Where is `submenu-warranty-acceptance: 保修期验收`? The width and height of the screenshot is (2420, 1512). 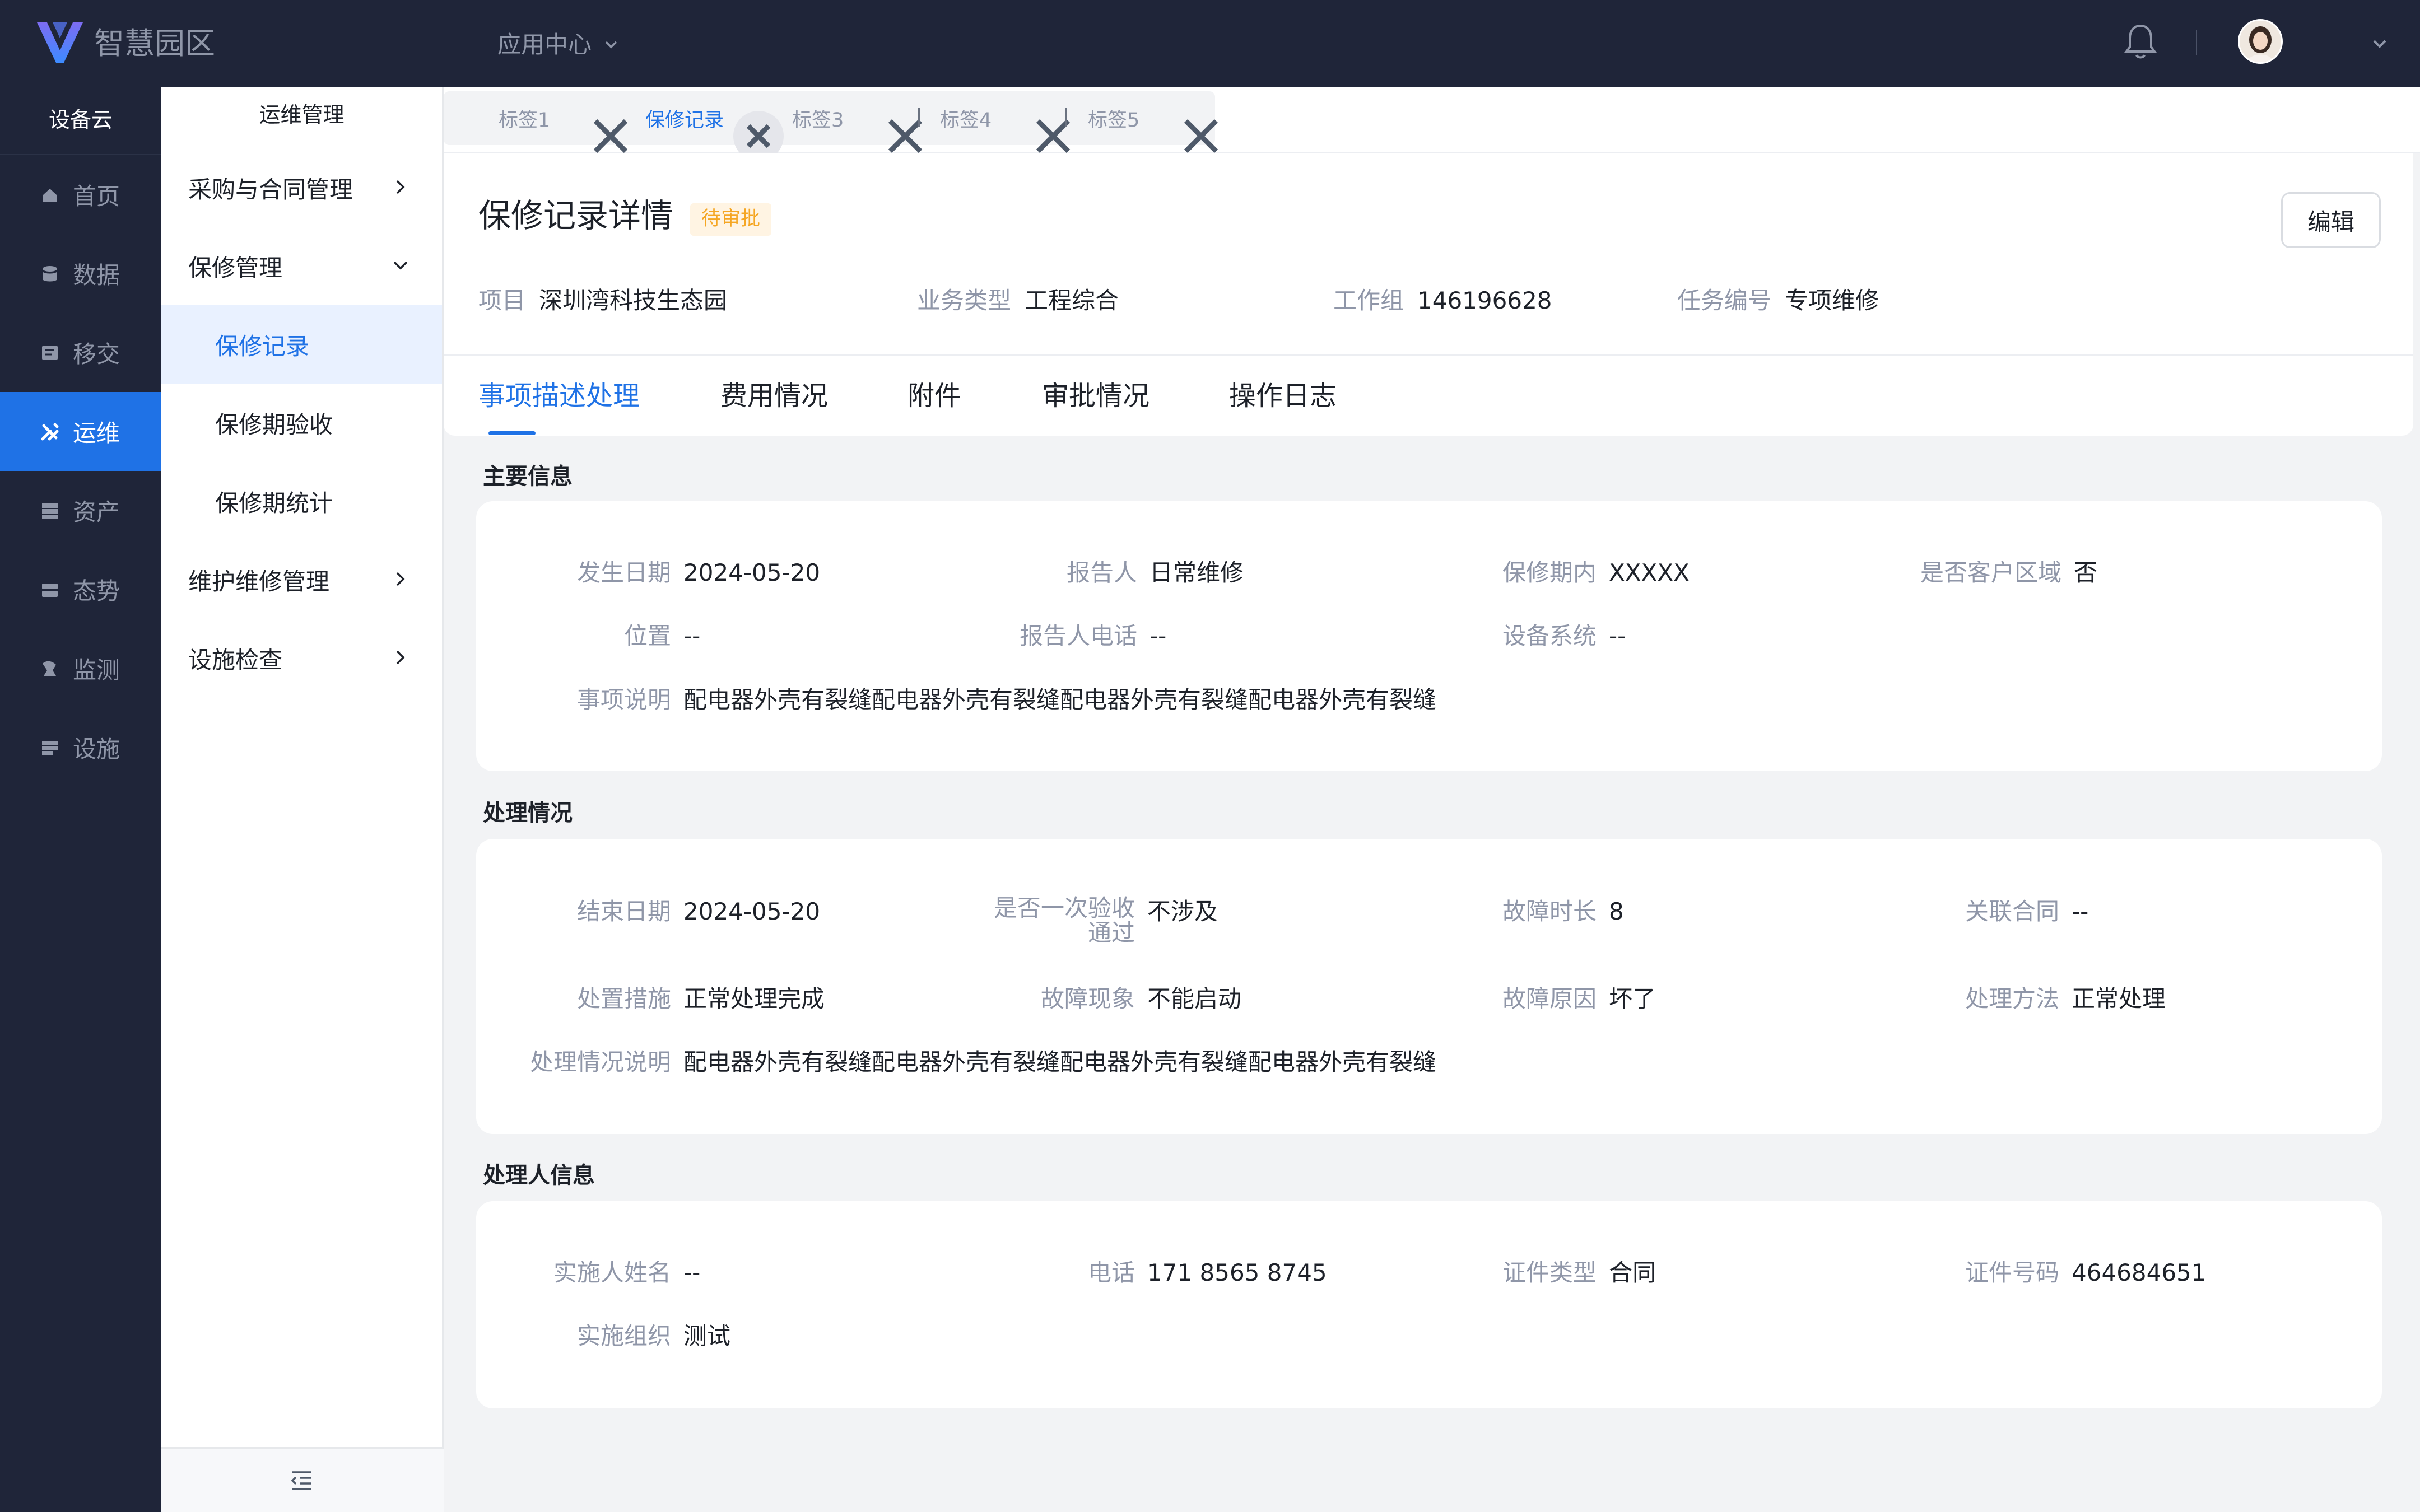 submenu-warranty-acceptance: 保修期验收 is located at coordinates (302, 423).